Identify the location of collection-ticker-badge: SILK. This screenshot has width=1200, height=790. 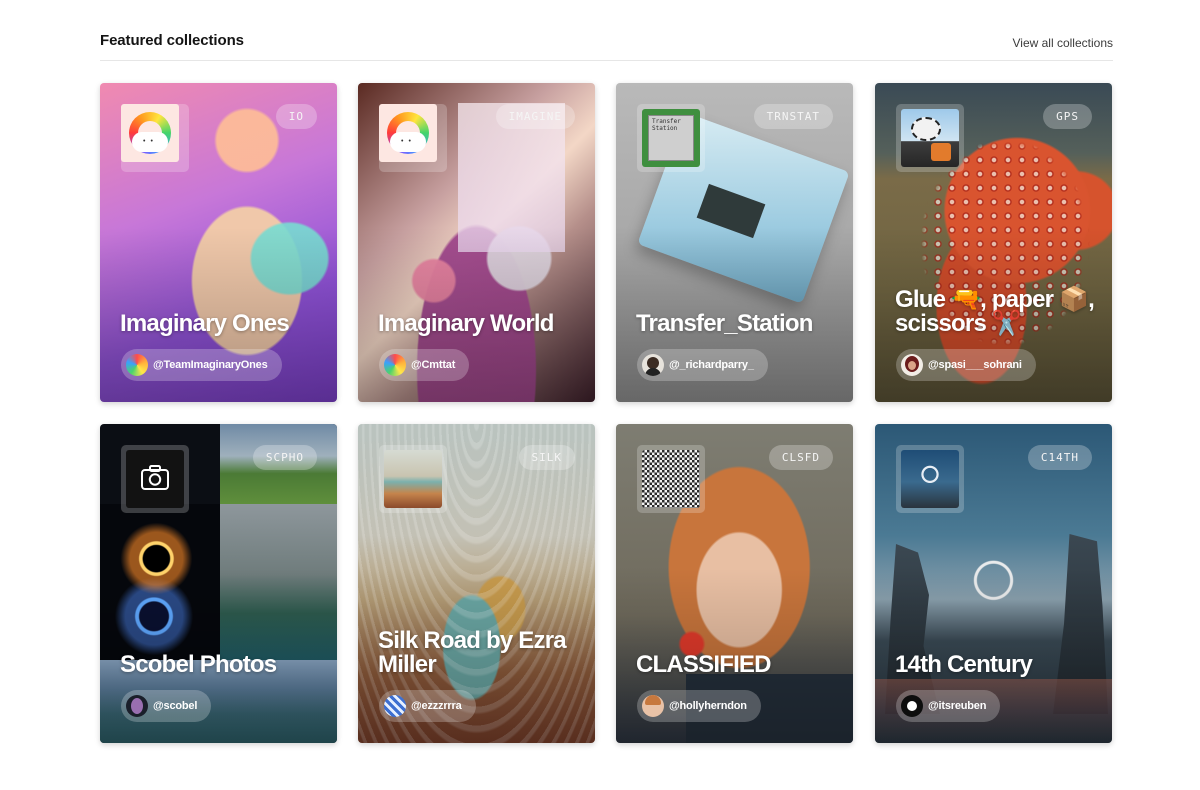
(546, 457).